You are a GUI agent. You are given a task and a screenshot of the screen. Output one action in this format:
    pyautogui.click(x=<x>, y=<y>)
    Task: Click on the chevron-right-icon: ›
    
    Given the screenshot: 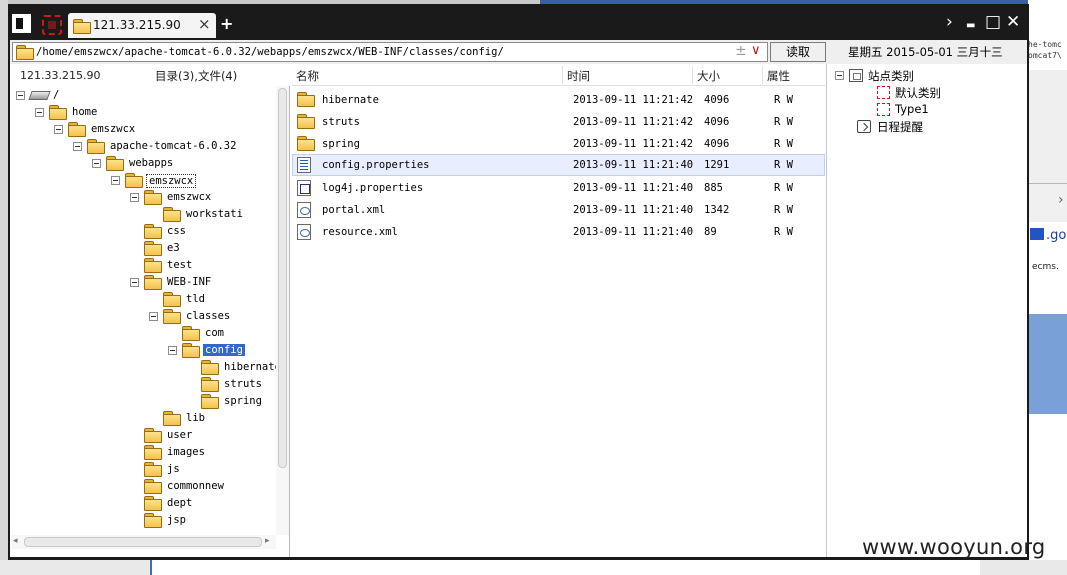 What is the action you would take?
    pyautogui.click(x=949, y=22)
    